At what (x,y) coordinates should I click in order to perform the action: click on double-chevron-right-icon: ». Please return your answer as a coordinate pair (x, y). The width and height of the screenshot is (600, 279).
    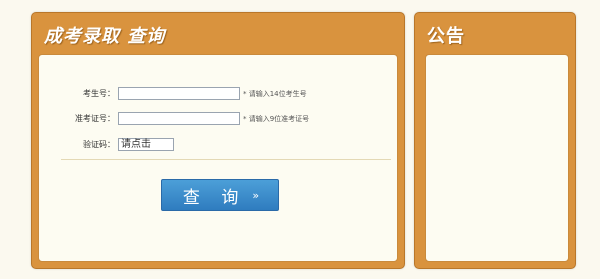
    Looking at the image, I should click on (255, 195).